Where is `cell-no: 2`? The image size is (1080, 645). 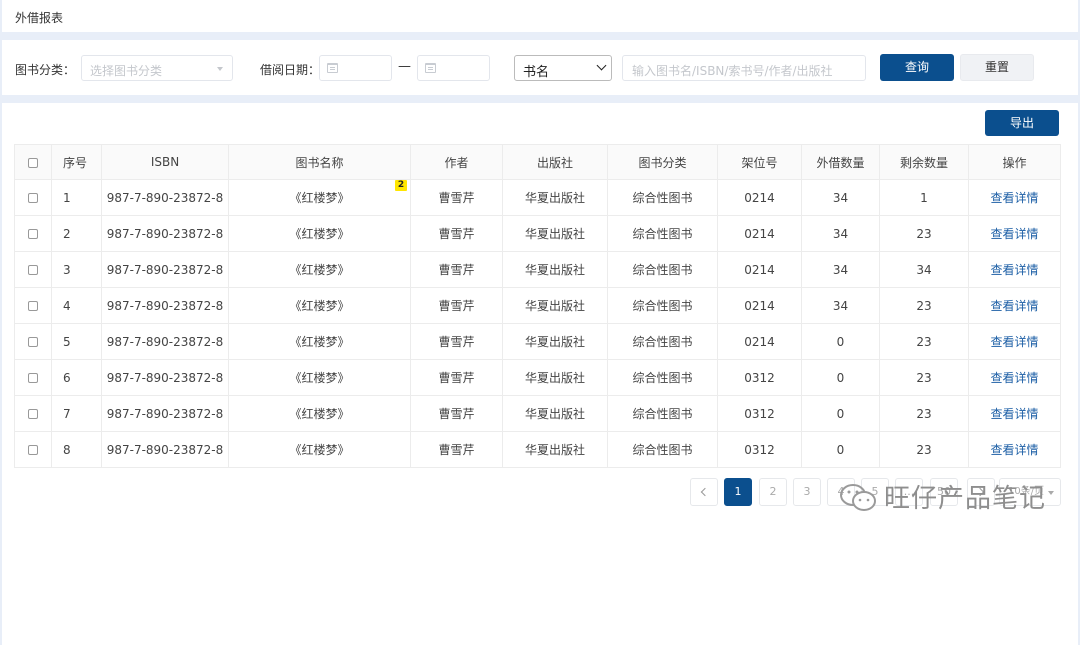 cell-no: 2 is located at coordinates (76, 233).